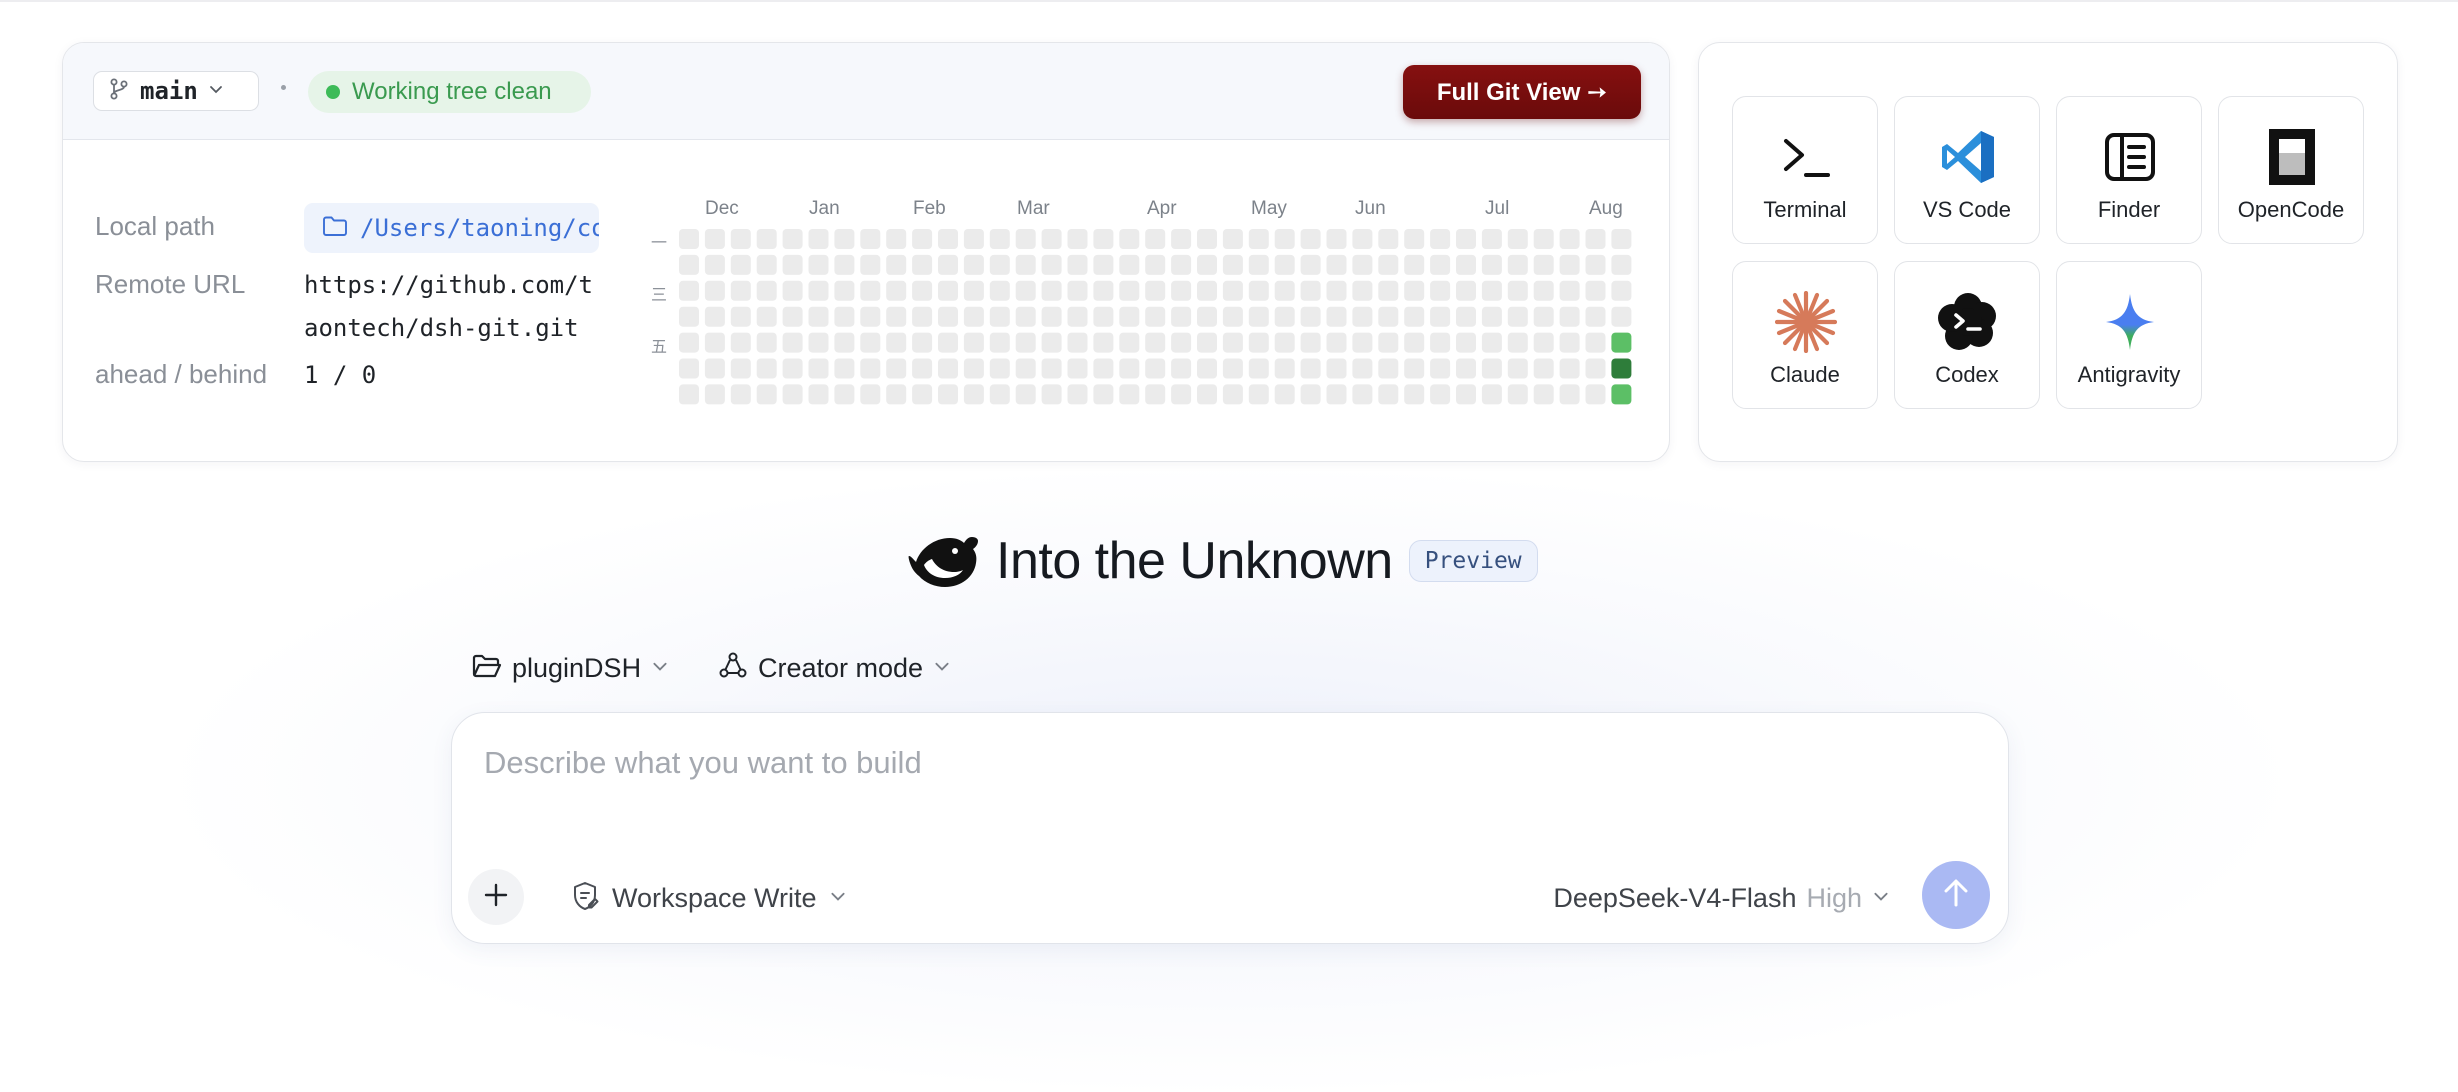  I want to click on model-name: DeepSeek-V4-Flash, so click(1675, 897).